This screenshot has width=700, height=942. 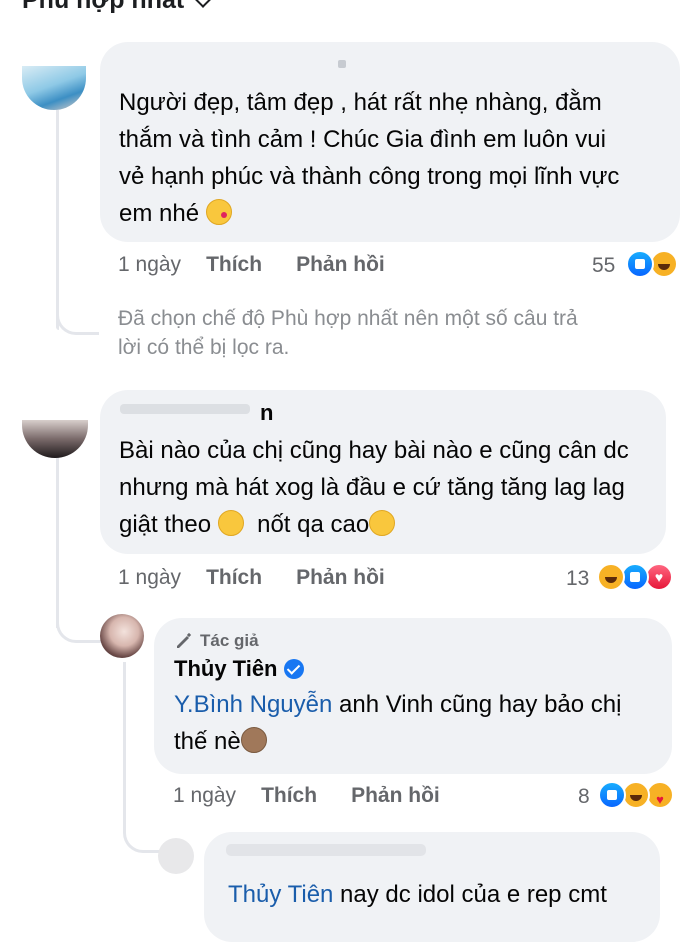 I want to click on sort-selector: Phù hợp nhất, so click(x=118, y=7).